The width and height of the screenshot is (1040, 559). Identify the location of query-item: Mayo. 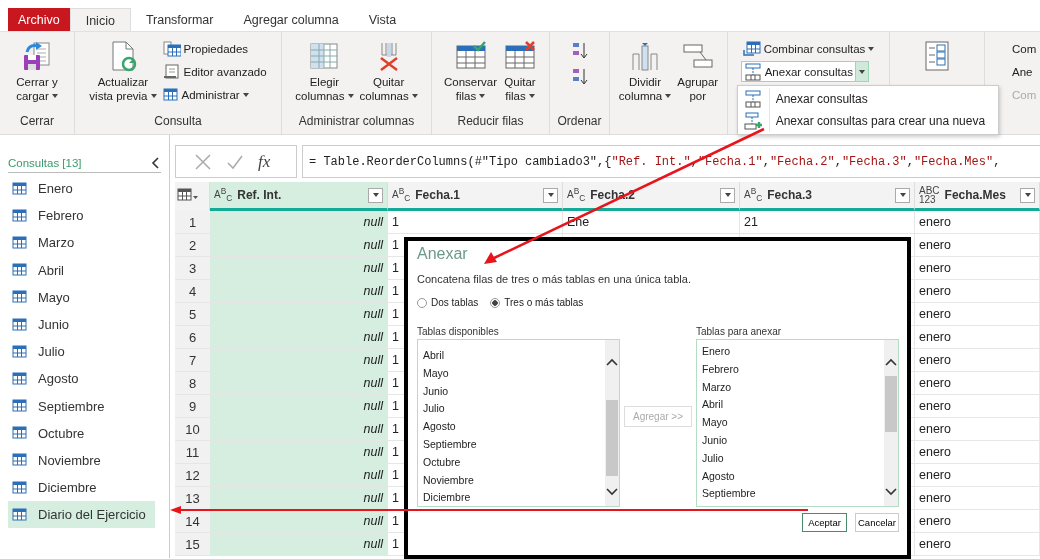
(81, 297).